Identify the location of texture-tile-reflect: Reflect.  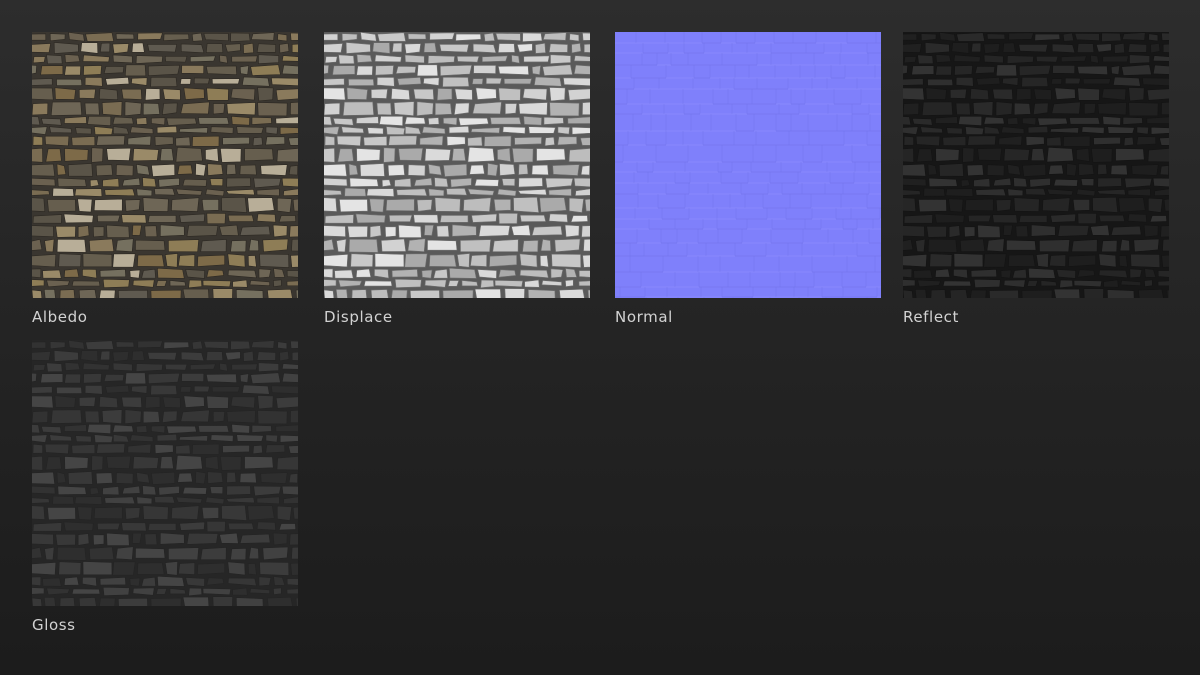
(1036, 179).